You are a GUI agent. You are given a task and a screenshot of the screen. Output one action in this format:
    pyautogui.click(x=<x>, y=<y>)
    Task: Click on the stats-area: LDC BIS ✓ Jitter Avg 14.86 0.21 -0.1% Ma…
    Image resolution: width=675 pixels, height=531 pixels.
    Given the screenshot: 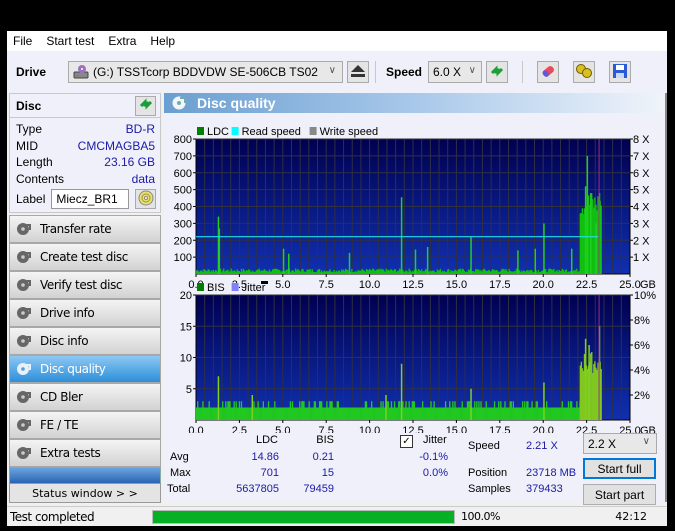 What is the action you would take?
    pyautogui.click(x=415, y=467)
    